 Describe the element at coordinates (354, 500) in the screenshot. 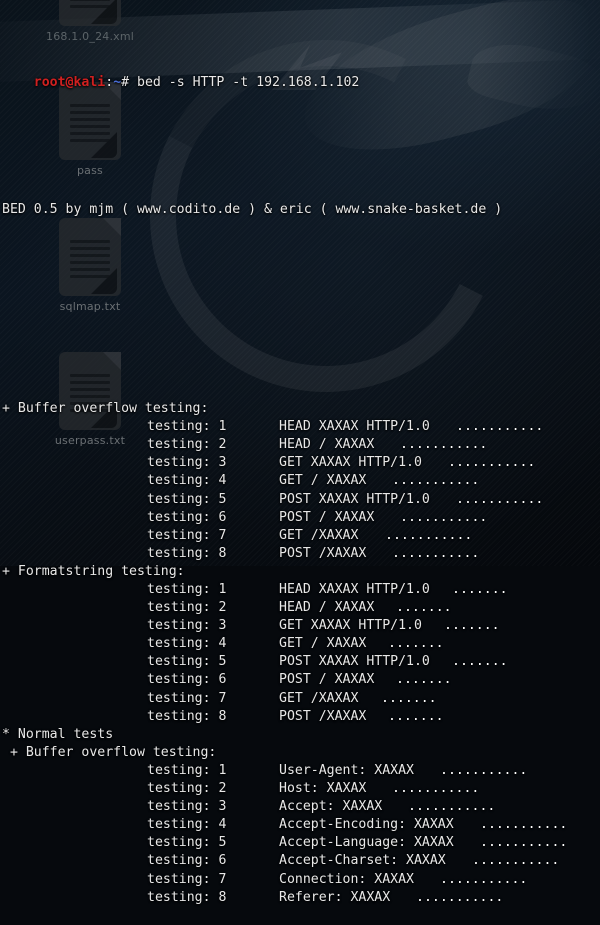

I see `test-row-payload: POST XAXAX HTTP/1.0` at that location.